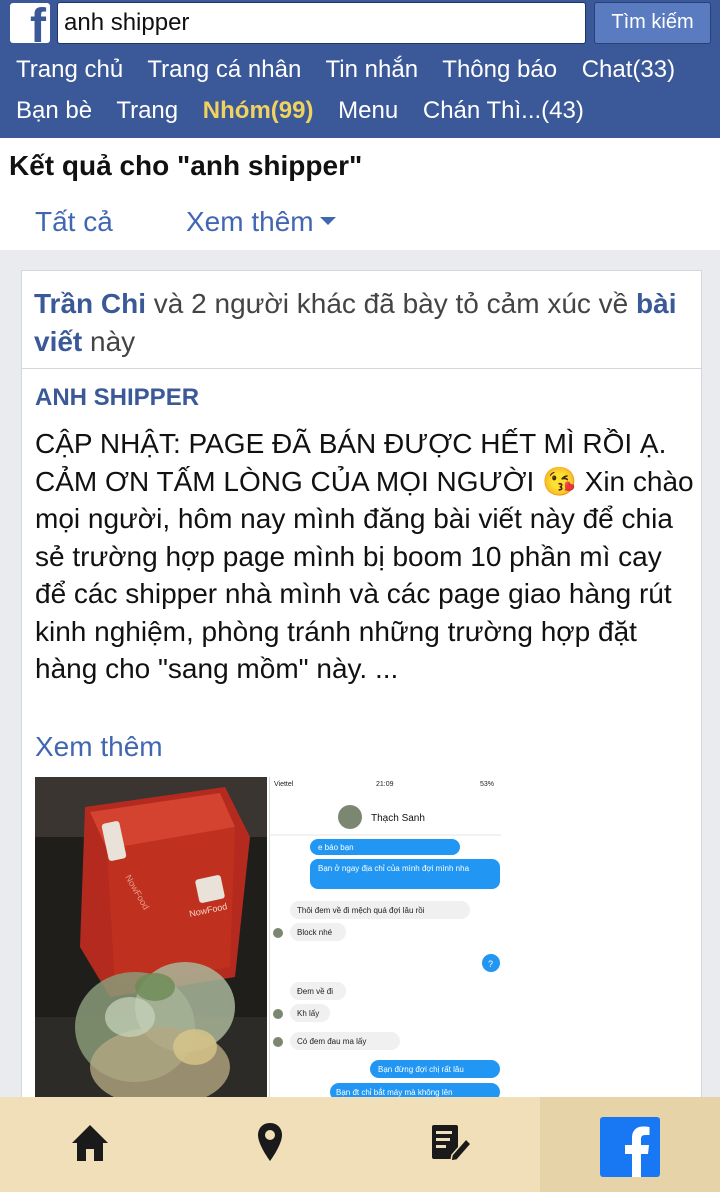 This screenshot has width=720, height=1192. Describe the element at coordinates (372, 69) in the screenshot. I see `nav-messages: Tin nhắn` at that location.